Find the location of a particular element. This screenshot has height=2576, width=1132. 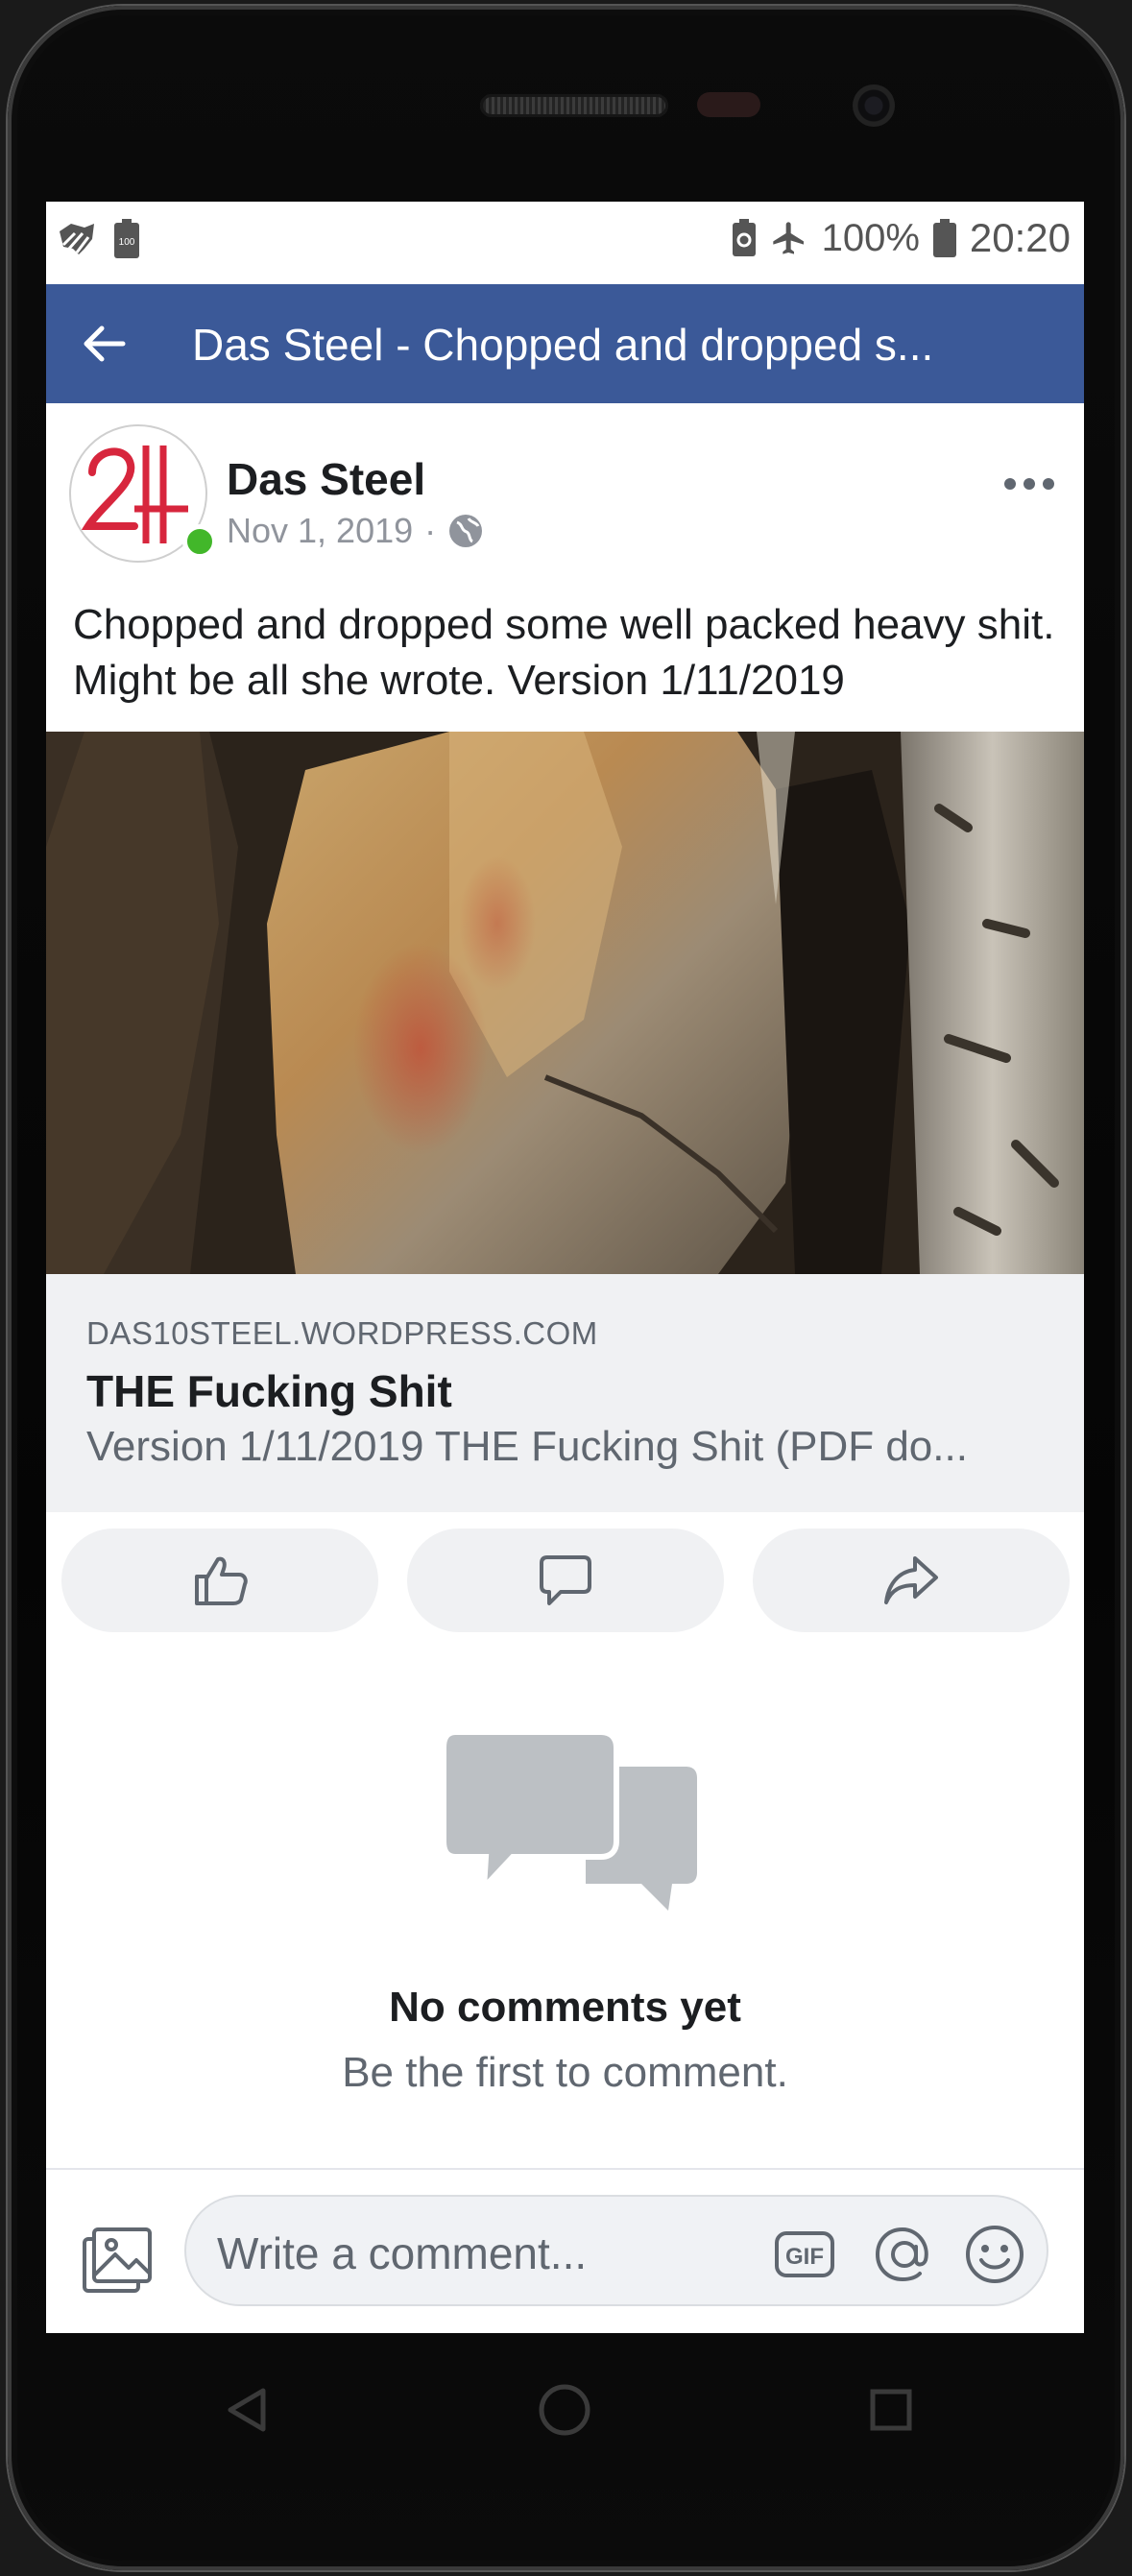

comment-button is located at coordinates (565, 1580).